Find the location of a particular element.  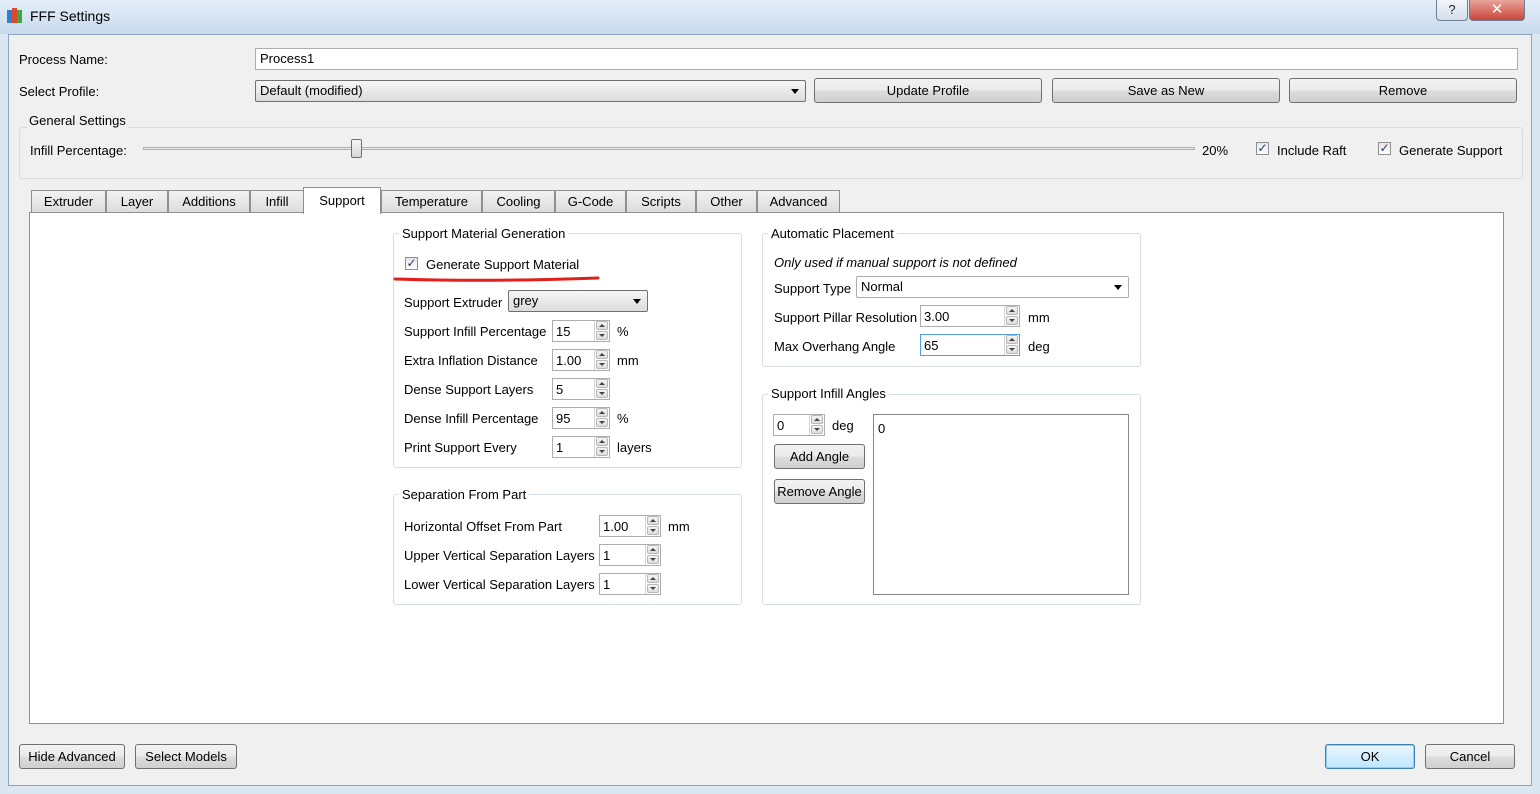

include-raft-label: Include Raft is located at coordinates (1312, 150).